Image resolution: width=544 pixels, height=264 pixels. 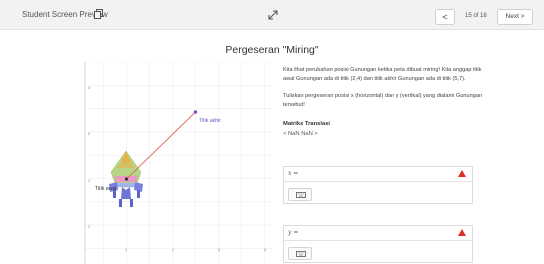 I want to click on x-input-label: x =, so click(x=293, y=173).